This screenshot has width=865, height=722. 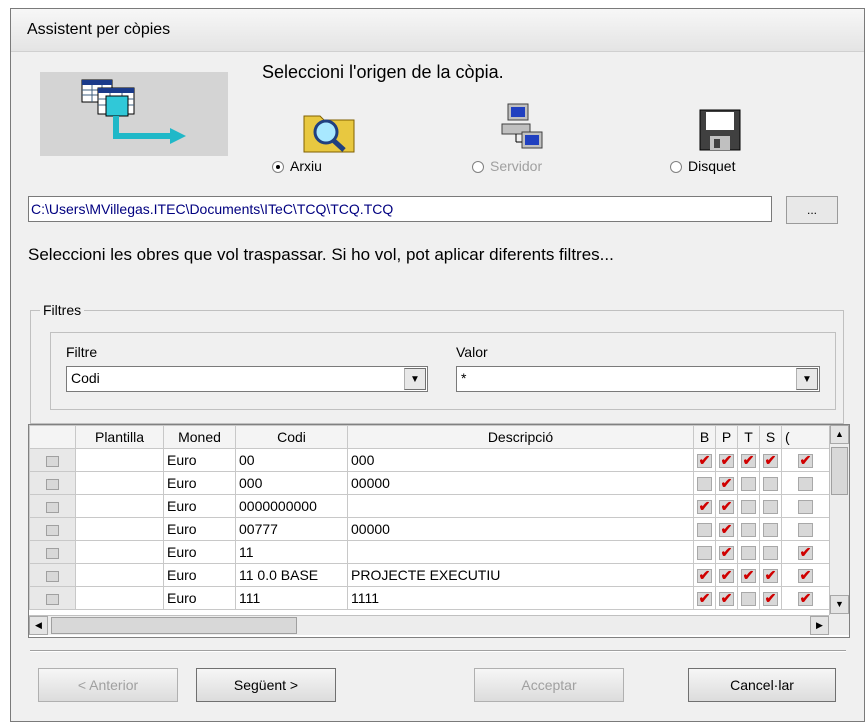 I want to click on table-row: Euro 000 00000 ✔, so click(x=429, y=483).